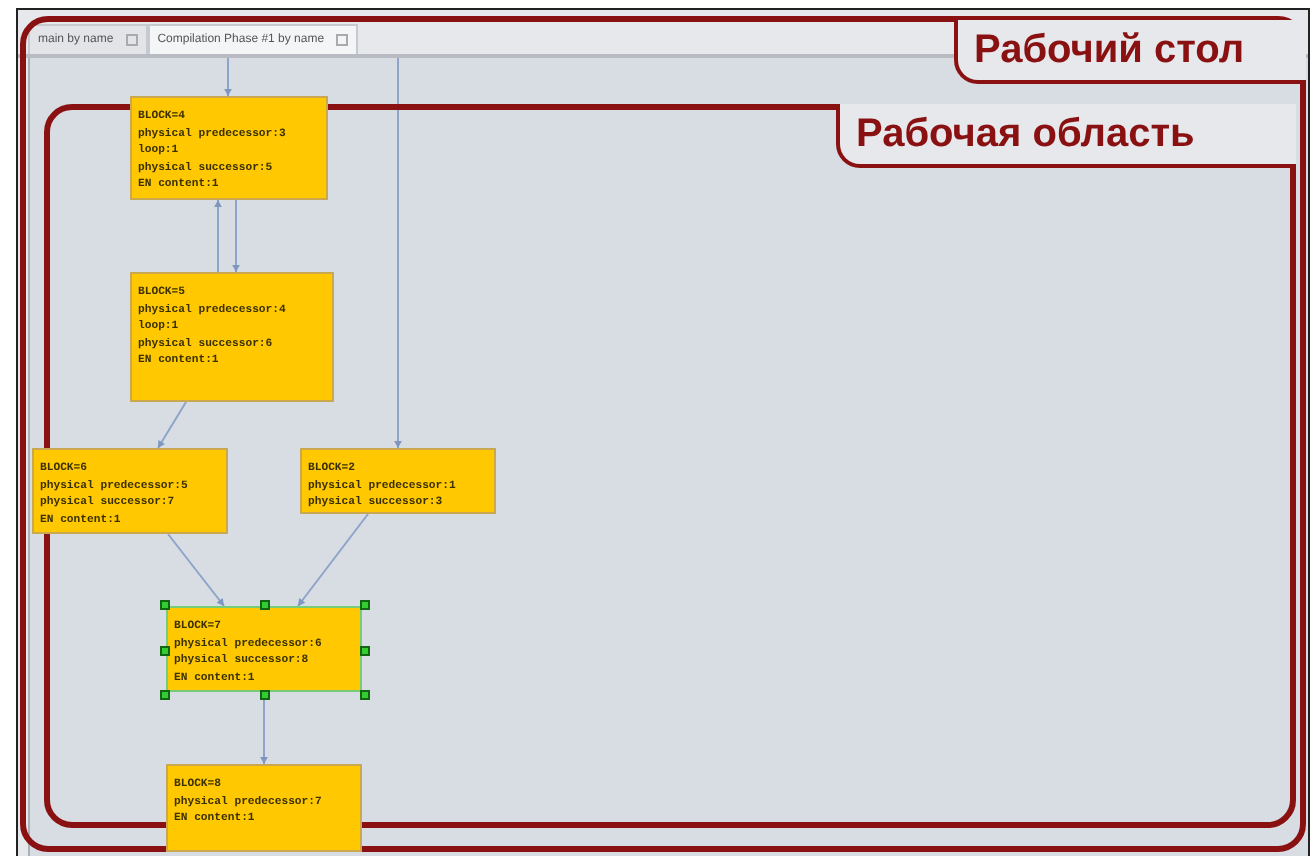  Describe the element at coordinates (1066, 136) in the screenshot. I see `annotation-label: Рабочая область` at that location.